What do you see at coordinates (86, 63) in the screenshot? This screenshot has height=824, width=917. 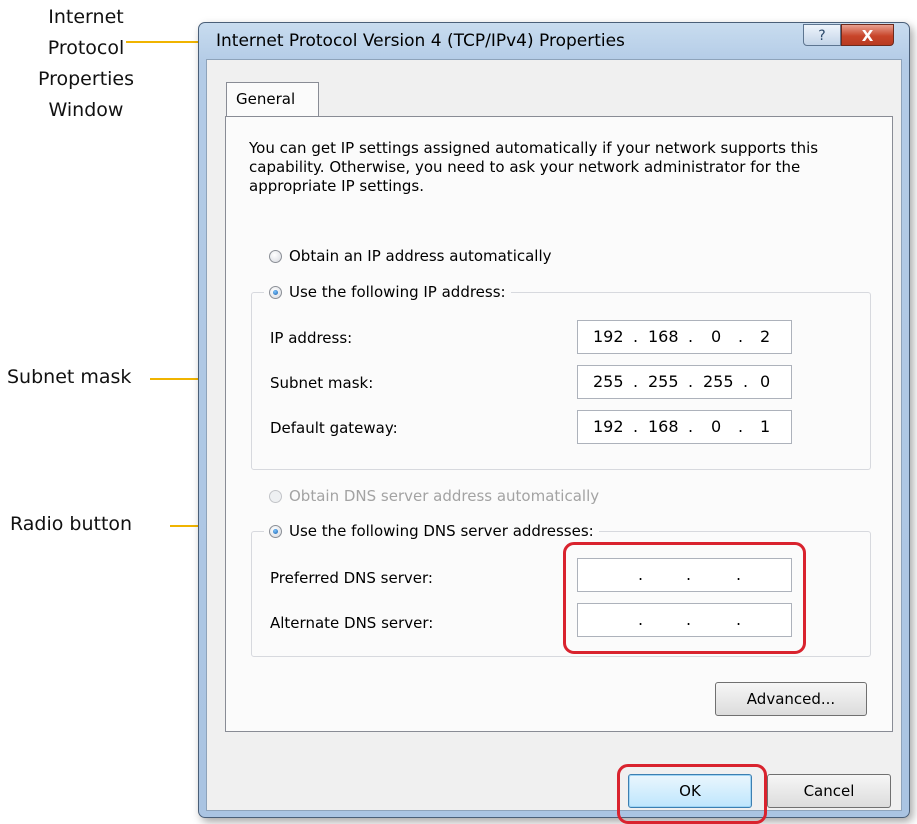 I see `window-annotation: Internet Protocol Properties Window` at bounding box center [86, 63].